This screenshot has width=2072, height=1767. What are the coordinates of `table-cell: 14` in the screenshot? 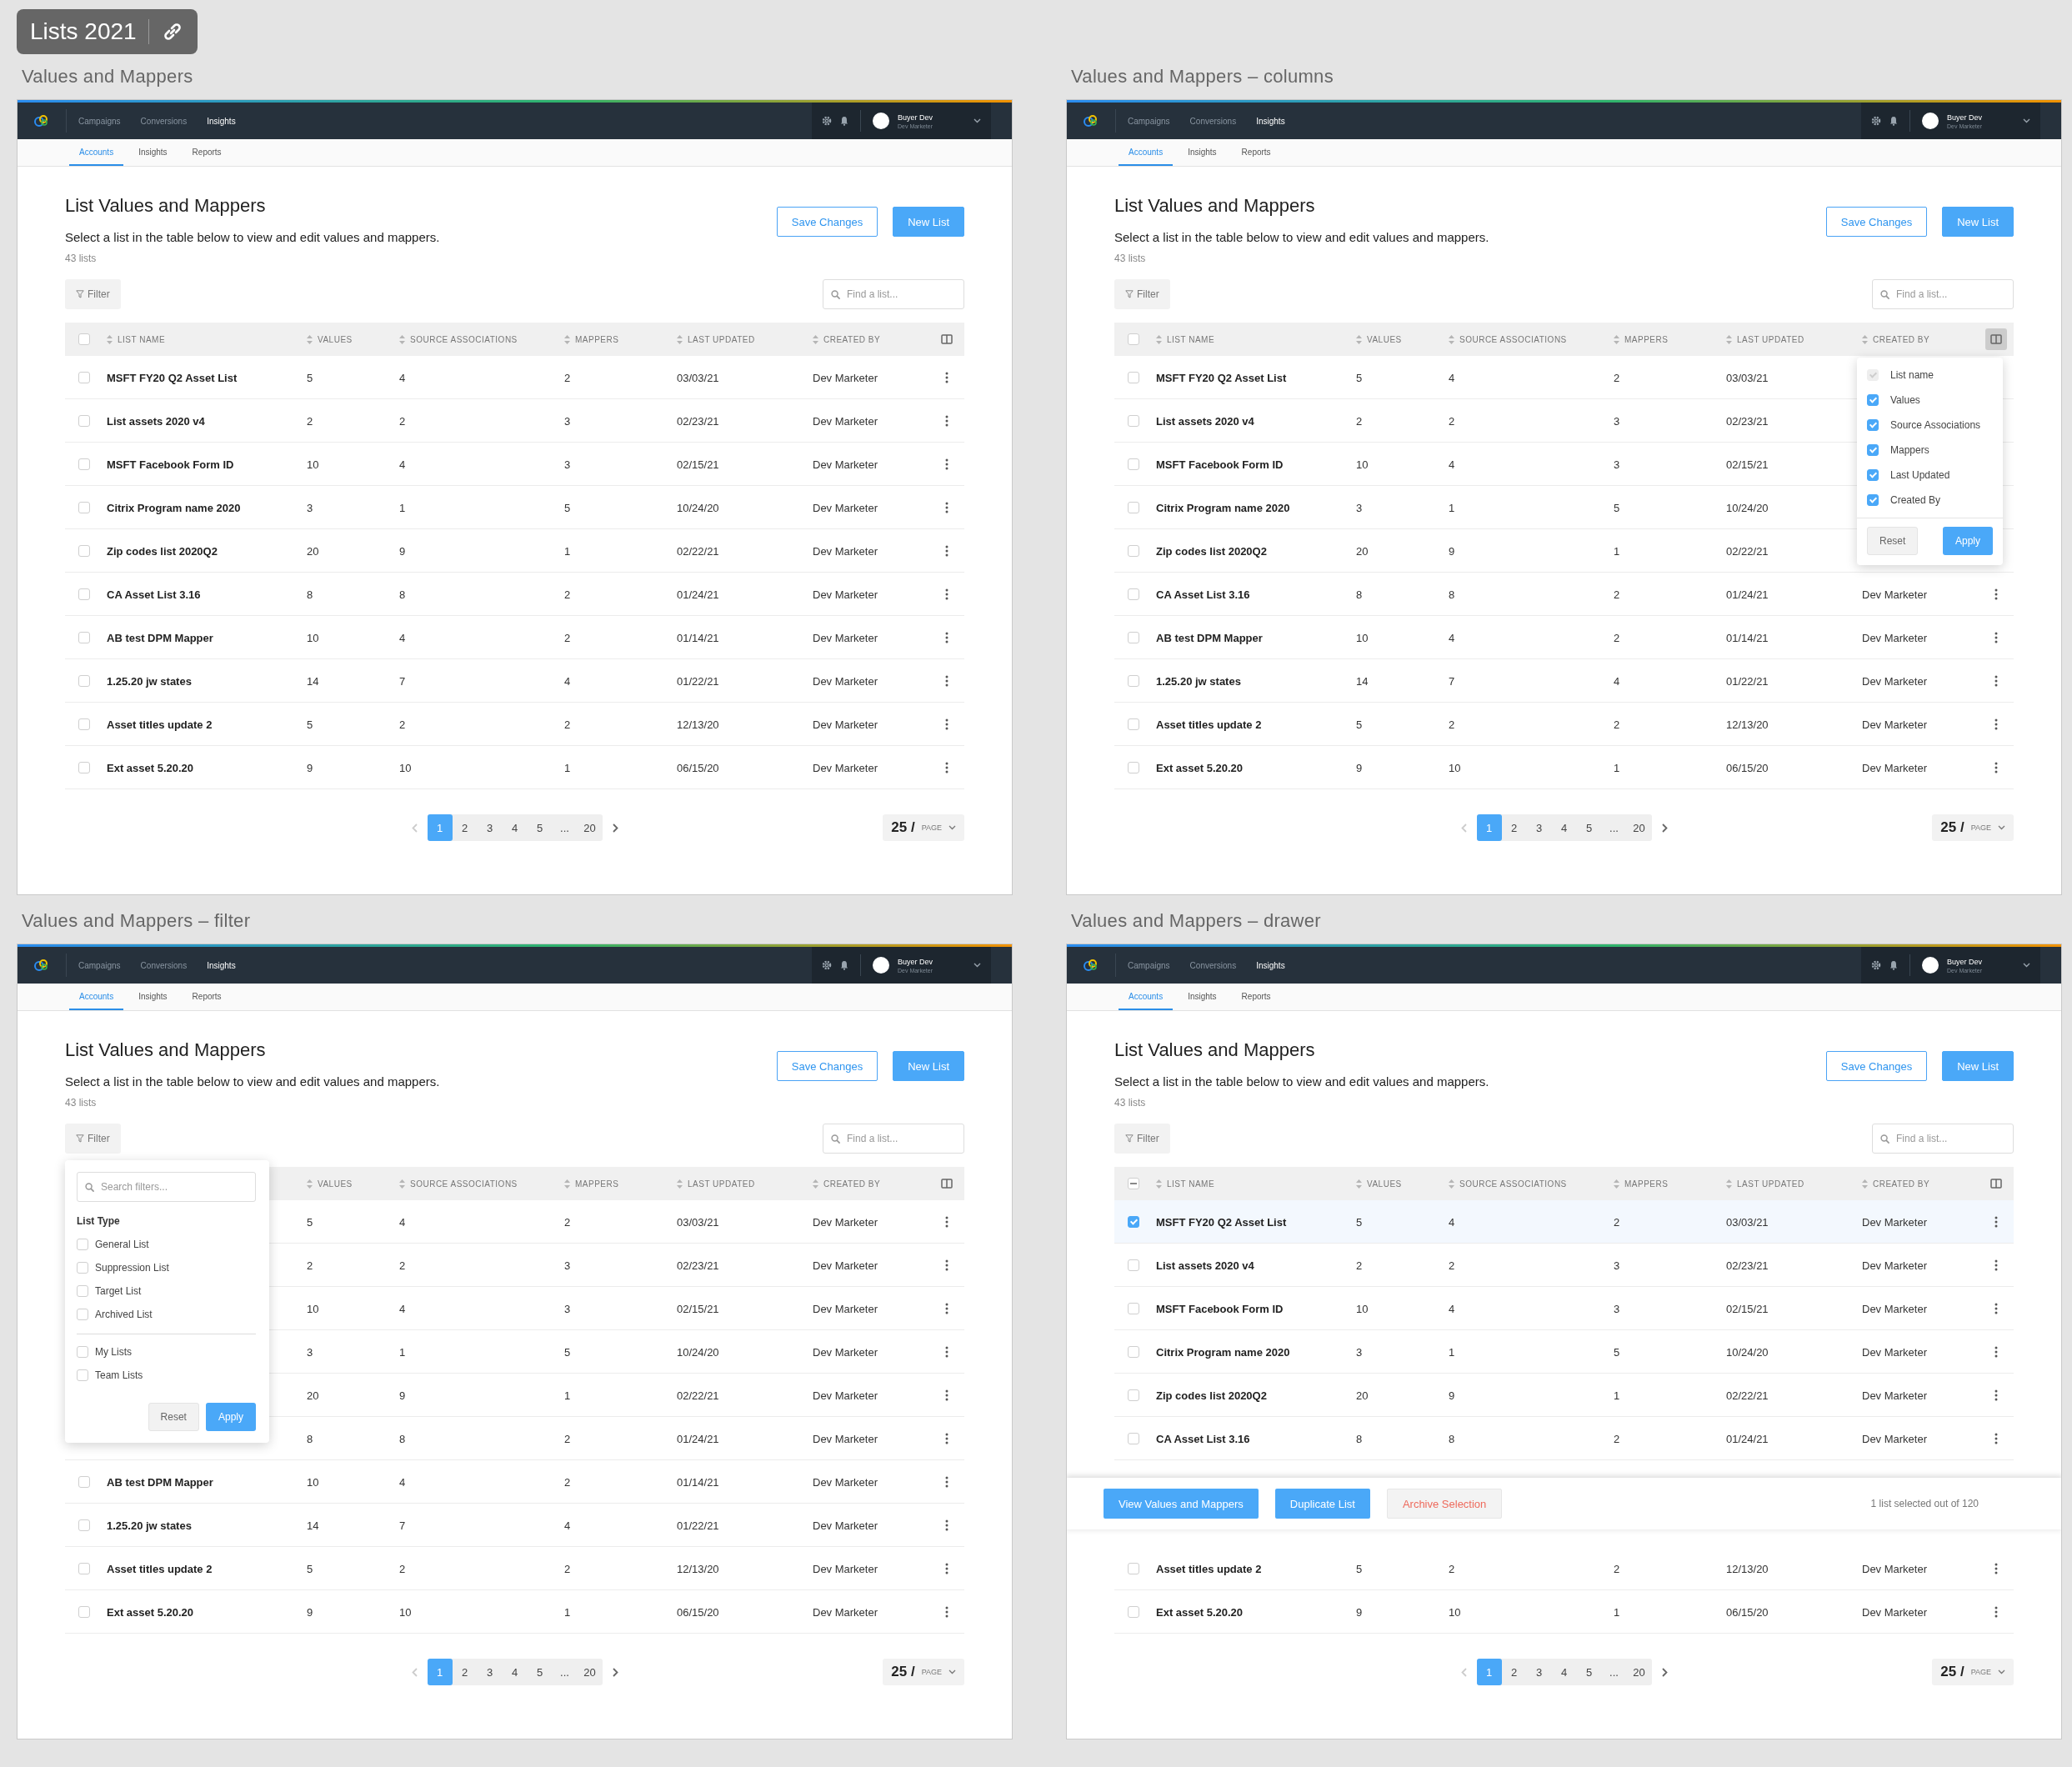 It's located at (313, 1525).